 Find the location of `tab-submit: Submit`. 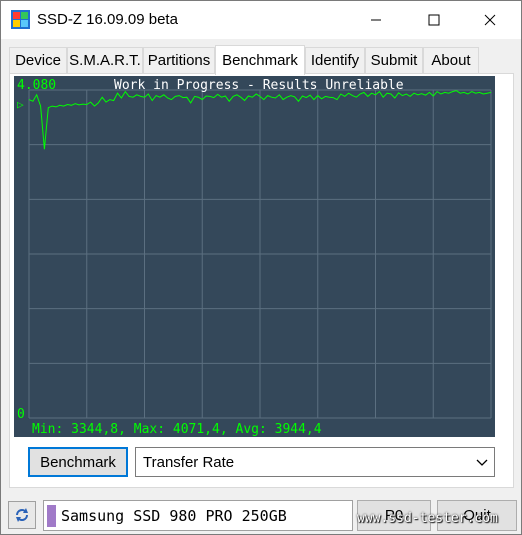

tab-submit: Submit is located at coordinates (394, 60).